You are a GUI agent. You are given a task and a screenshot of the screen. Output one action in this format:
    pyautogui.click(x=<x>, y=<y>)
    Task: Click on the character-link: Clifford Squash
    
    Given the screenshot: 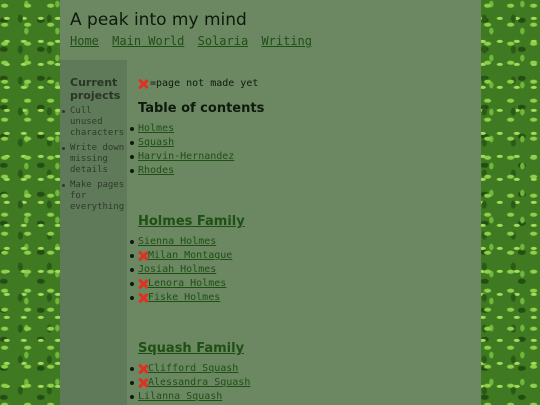 What is the action you would take?
    pyautogui.click(x=193, y=369)
    